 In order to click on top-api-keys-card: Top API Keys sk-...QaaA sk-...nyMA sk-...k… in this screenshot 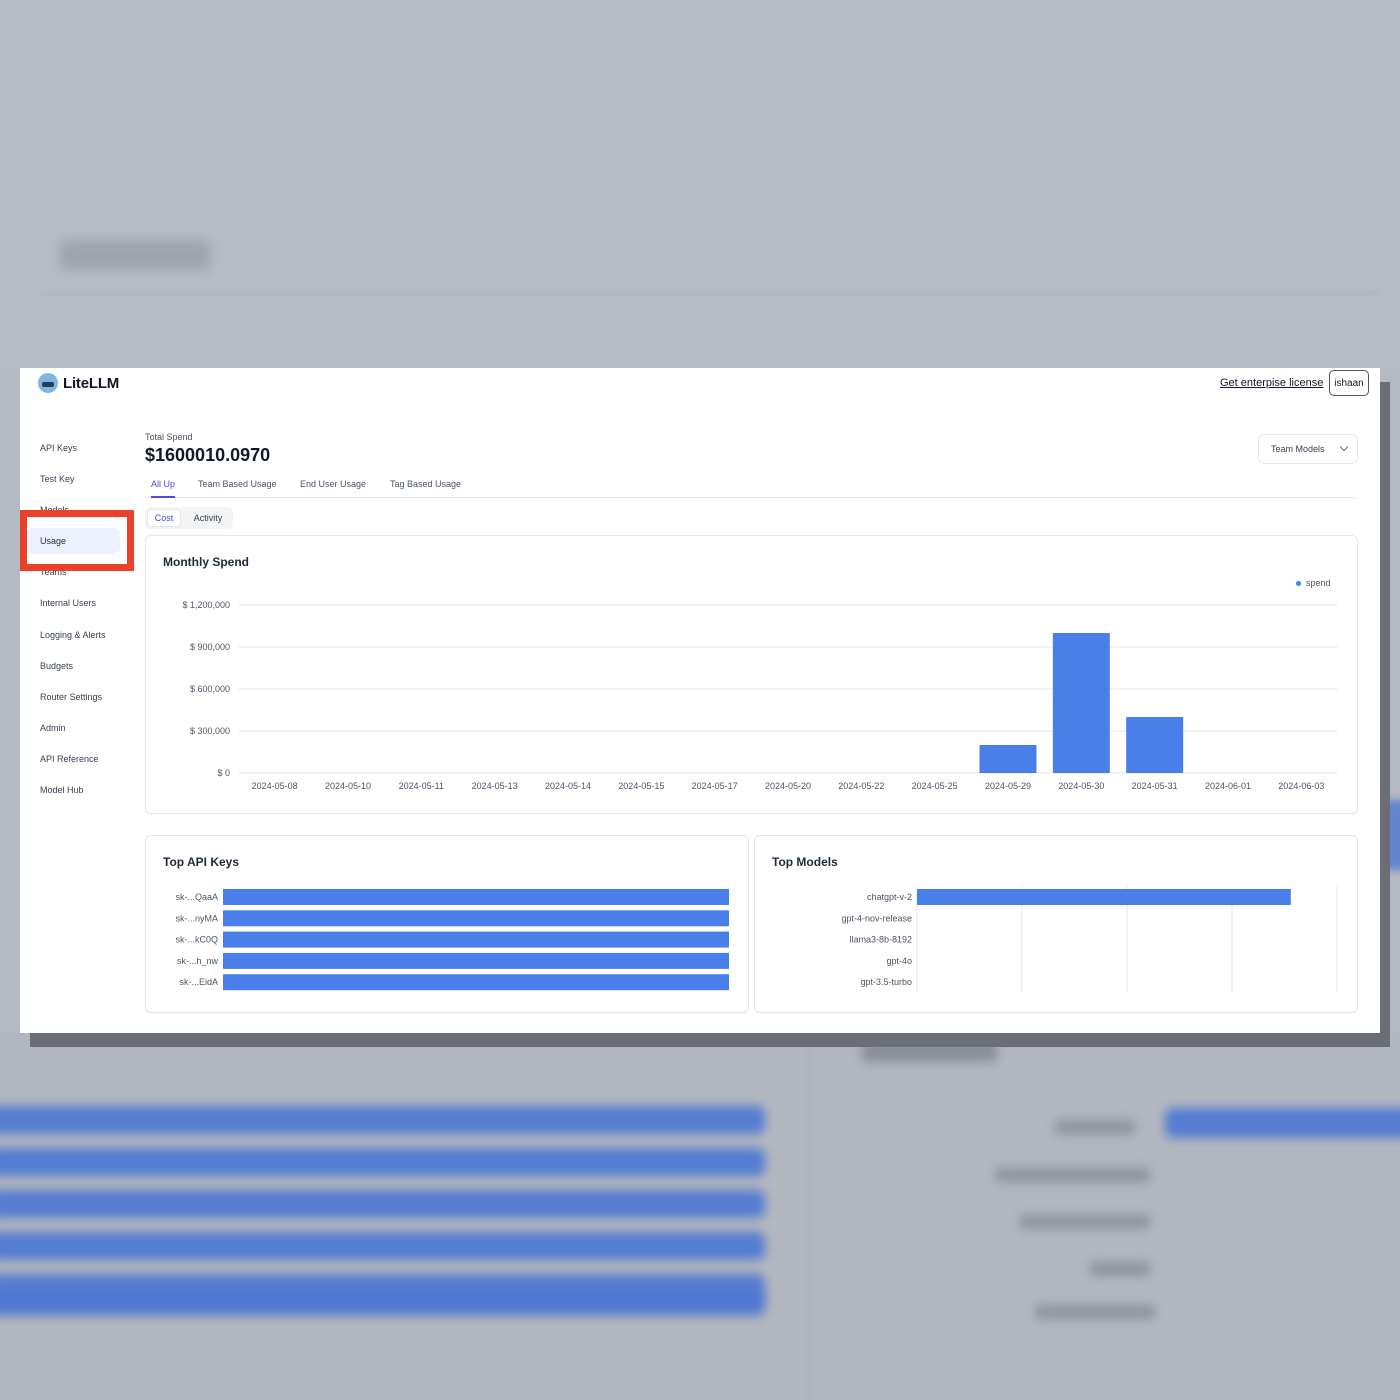, I will do `click(447, 924)`.